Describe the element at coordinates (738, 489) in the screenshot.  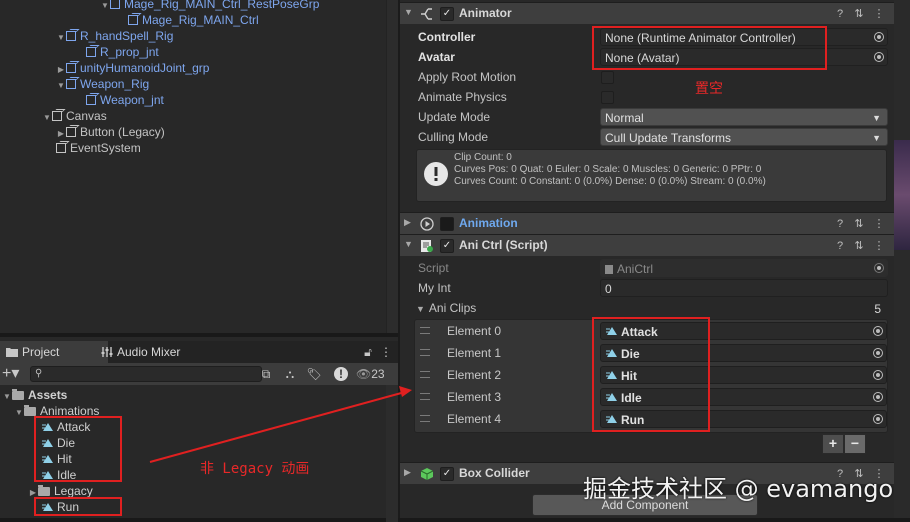
I see `watermark: 掘金技术社区 @ evamango` at that location.